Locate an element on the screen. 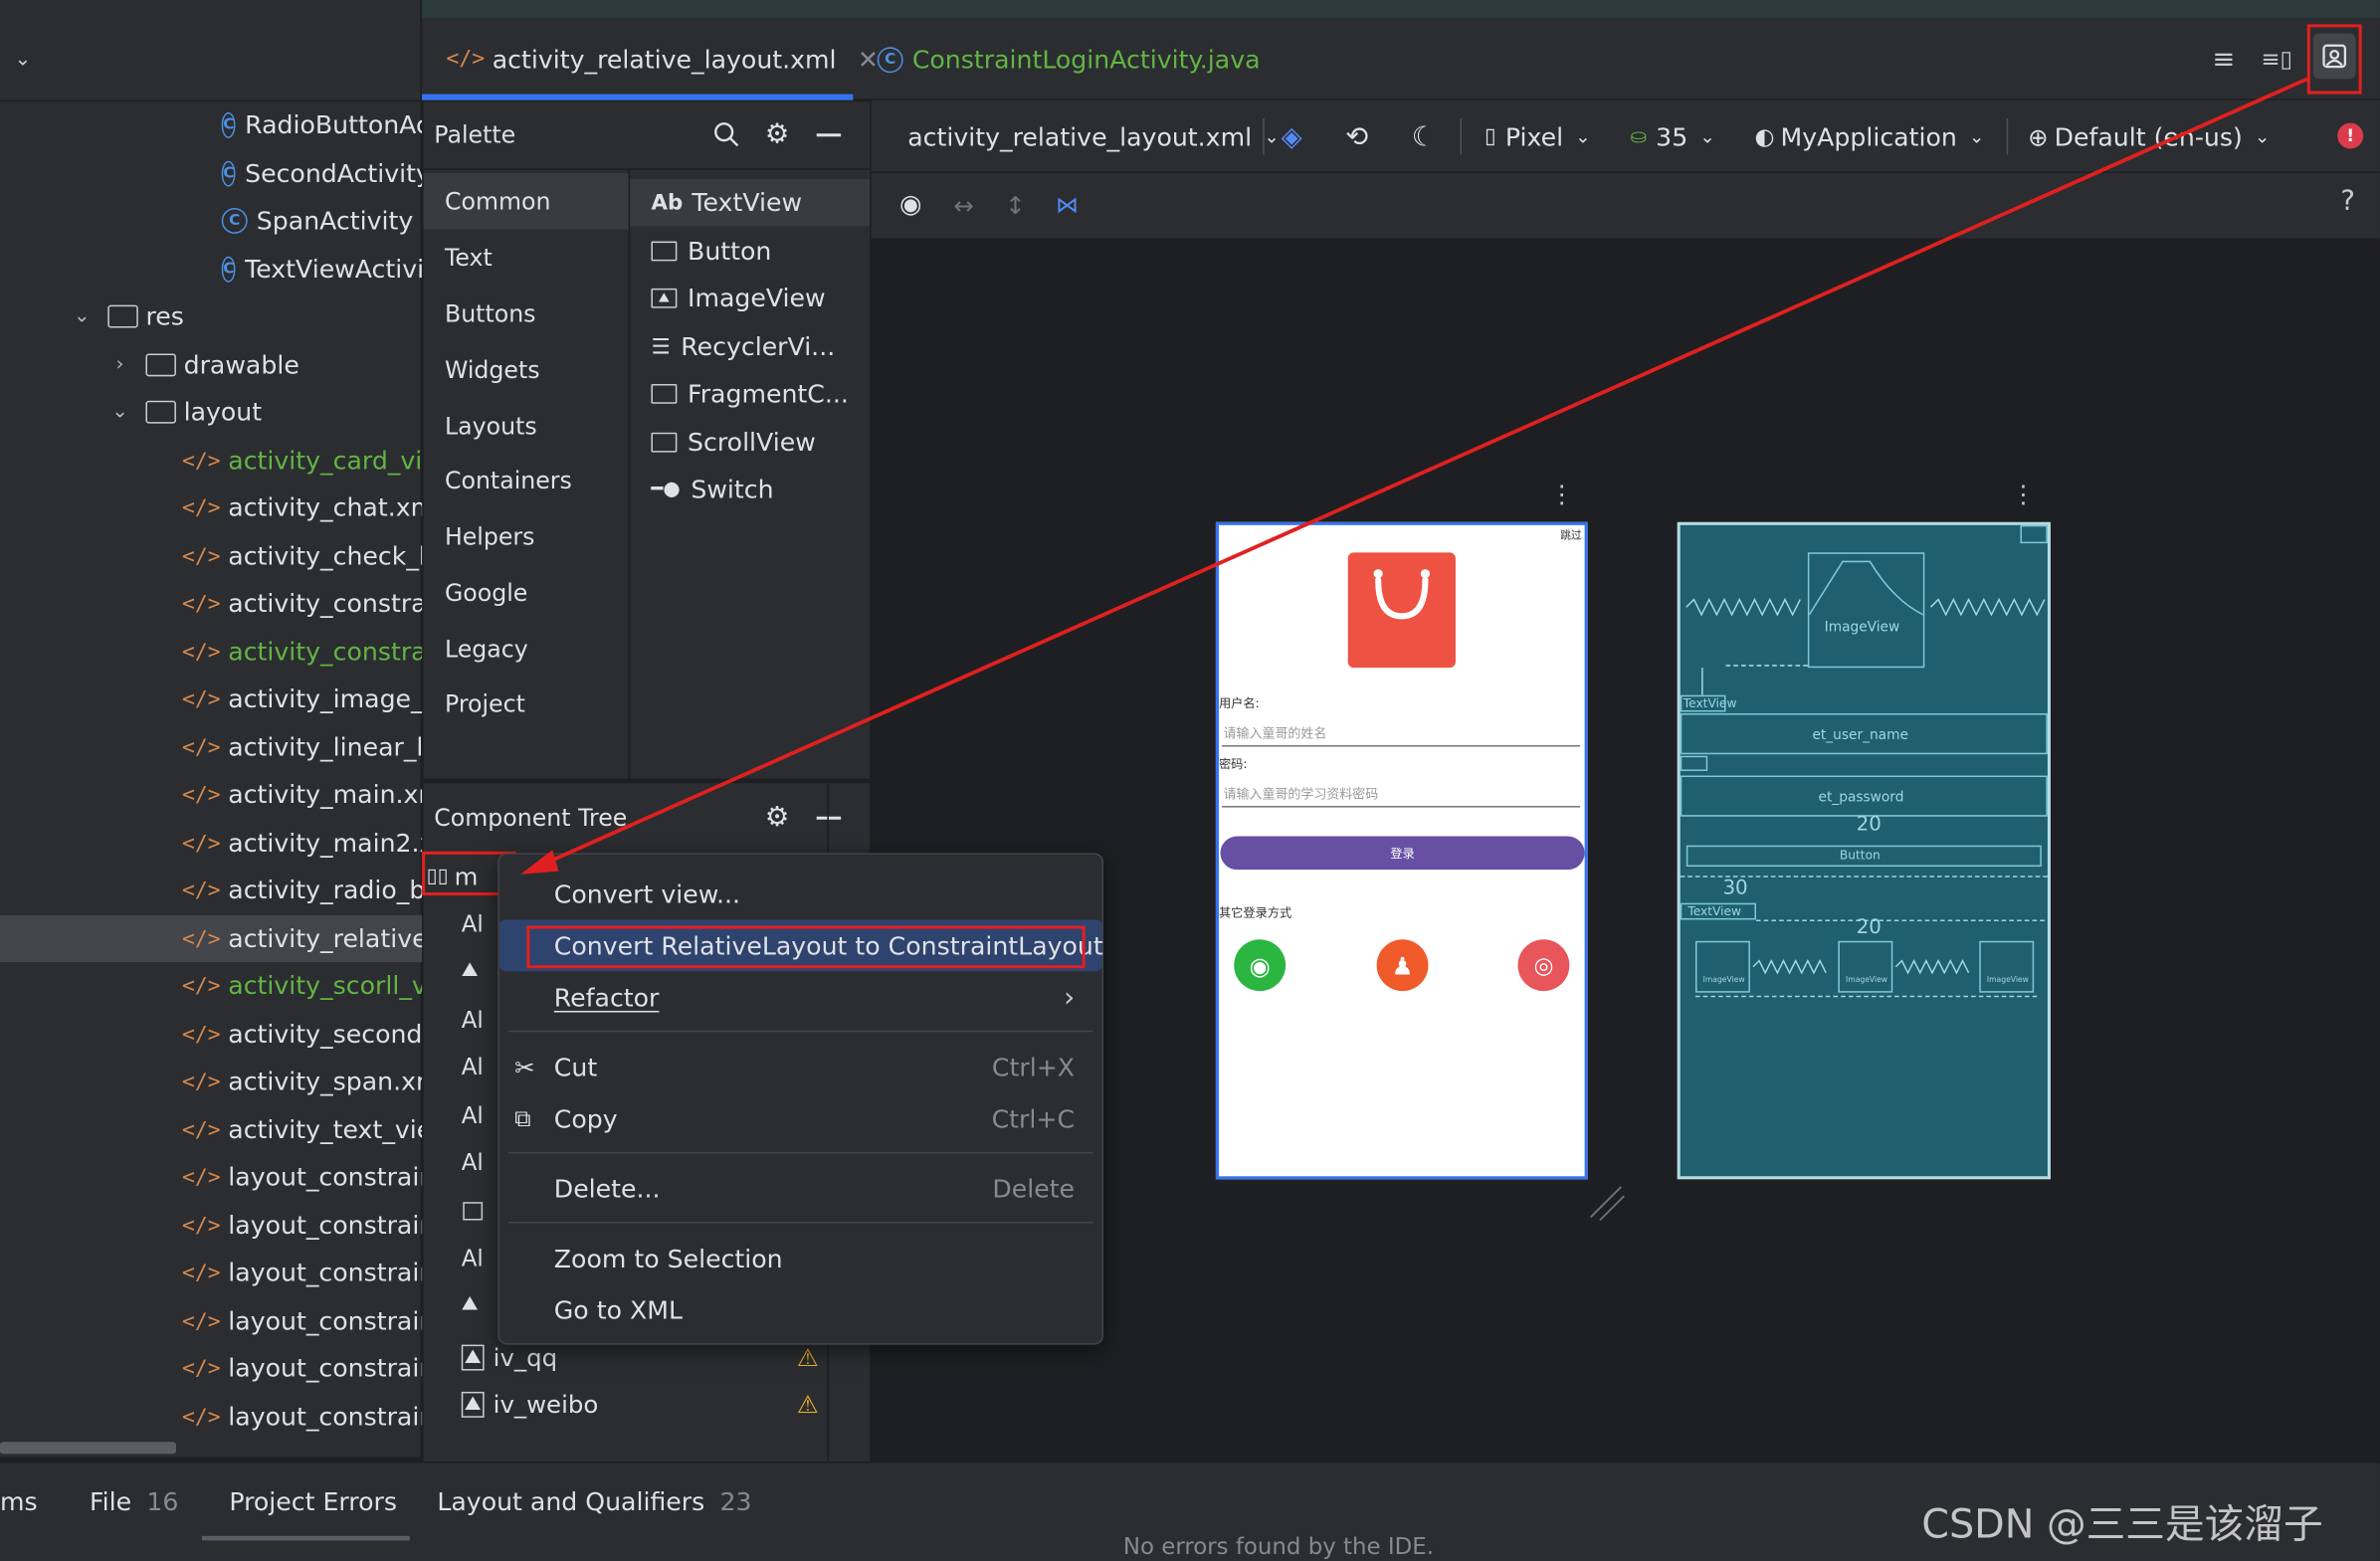  menu-item-zoom-to-selection: Zoom to Selection is located at coordinates (800, 1259).